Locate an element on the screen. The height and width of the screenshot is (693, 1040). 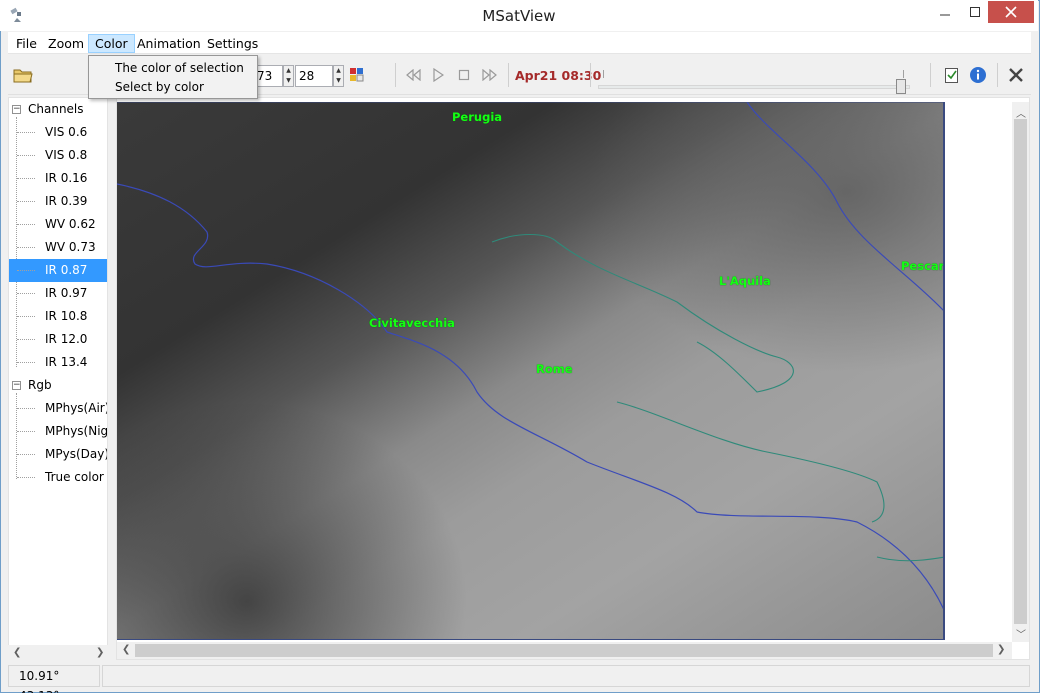
menu-color: Color is located at coordinates (111, 43).